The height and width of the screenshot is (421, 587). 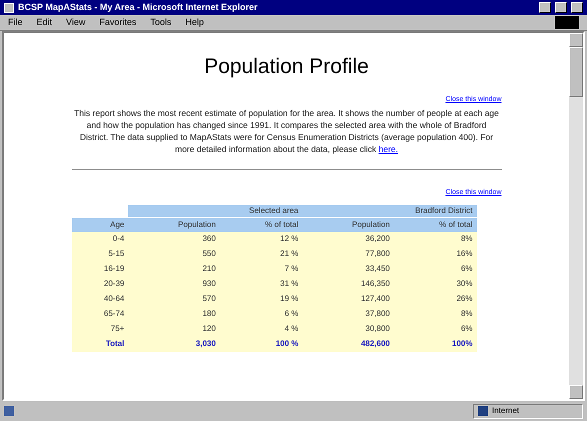 I want to click on table-cell: 36,200, so click(x=348, y=239).